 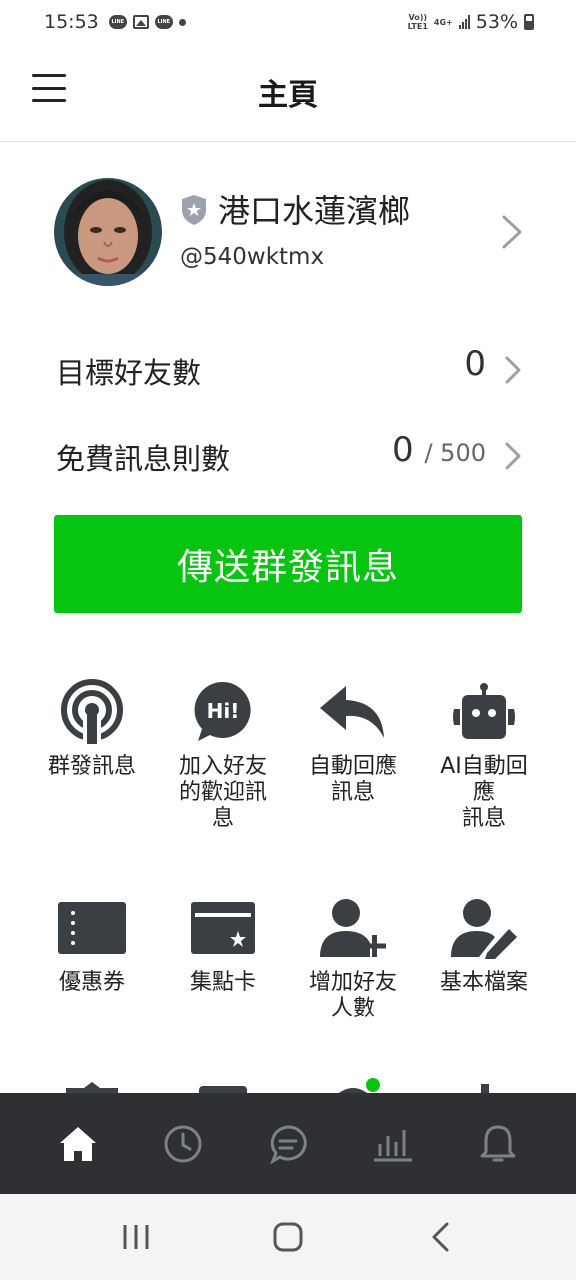 What do you see at coordinates (129, 373) in the screenshot?
I see `target-friends-label: 目標好友數` at bounding box center [129, 373].